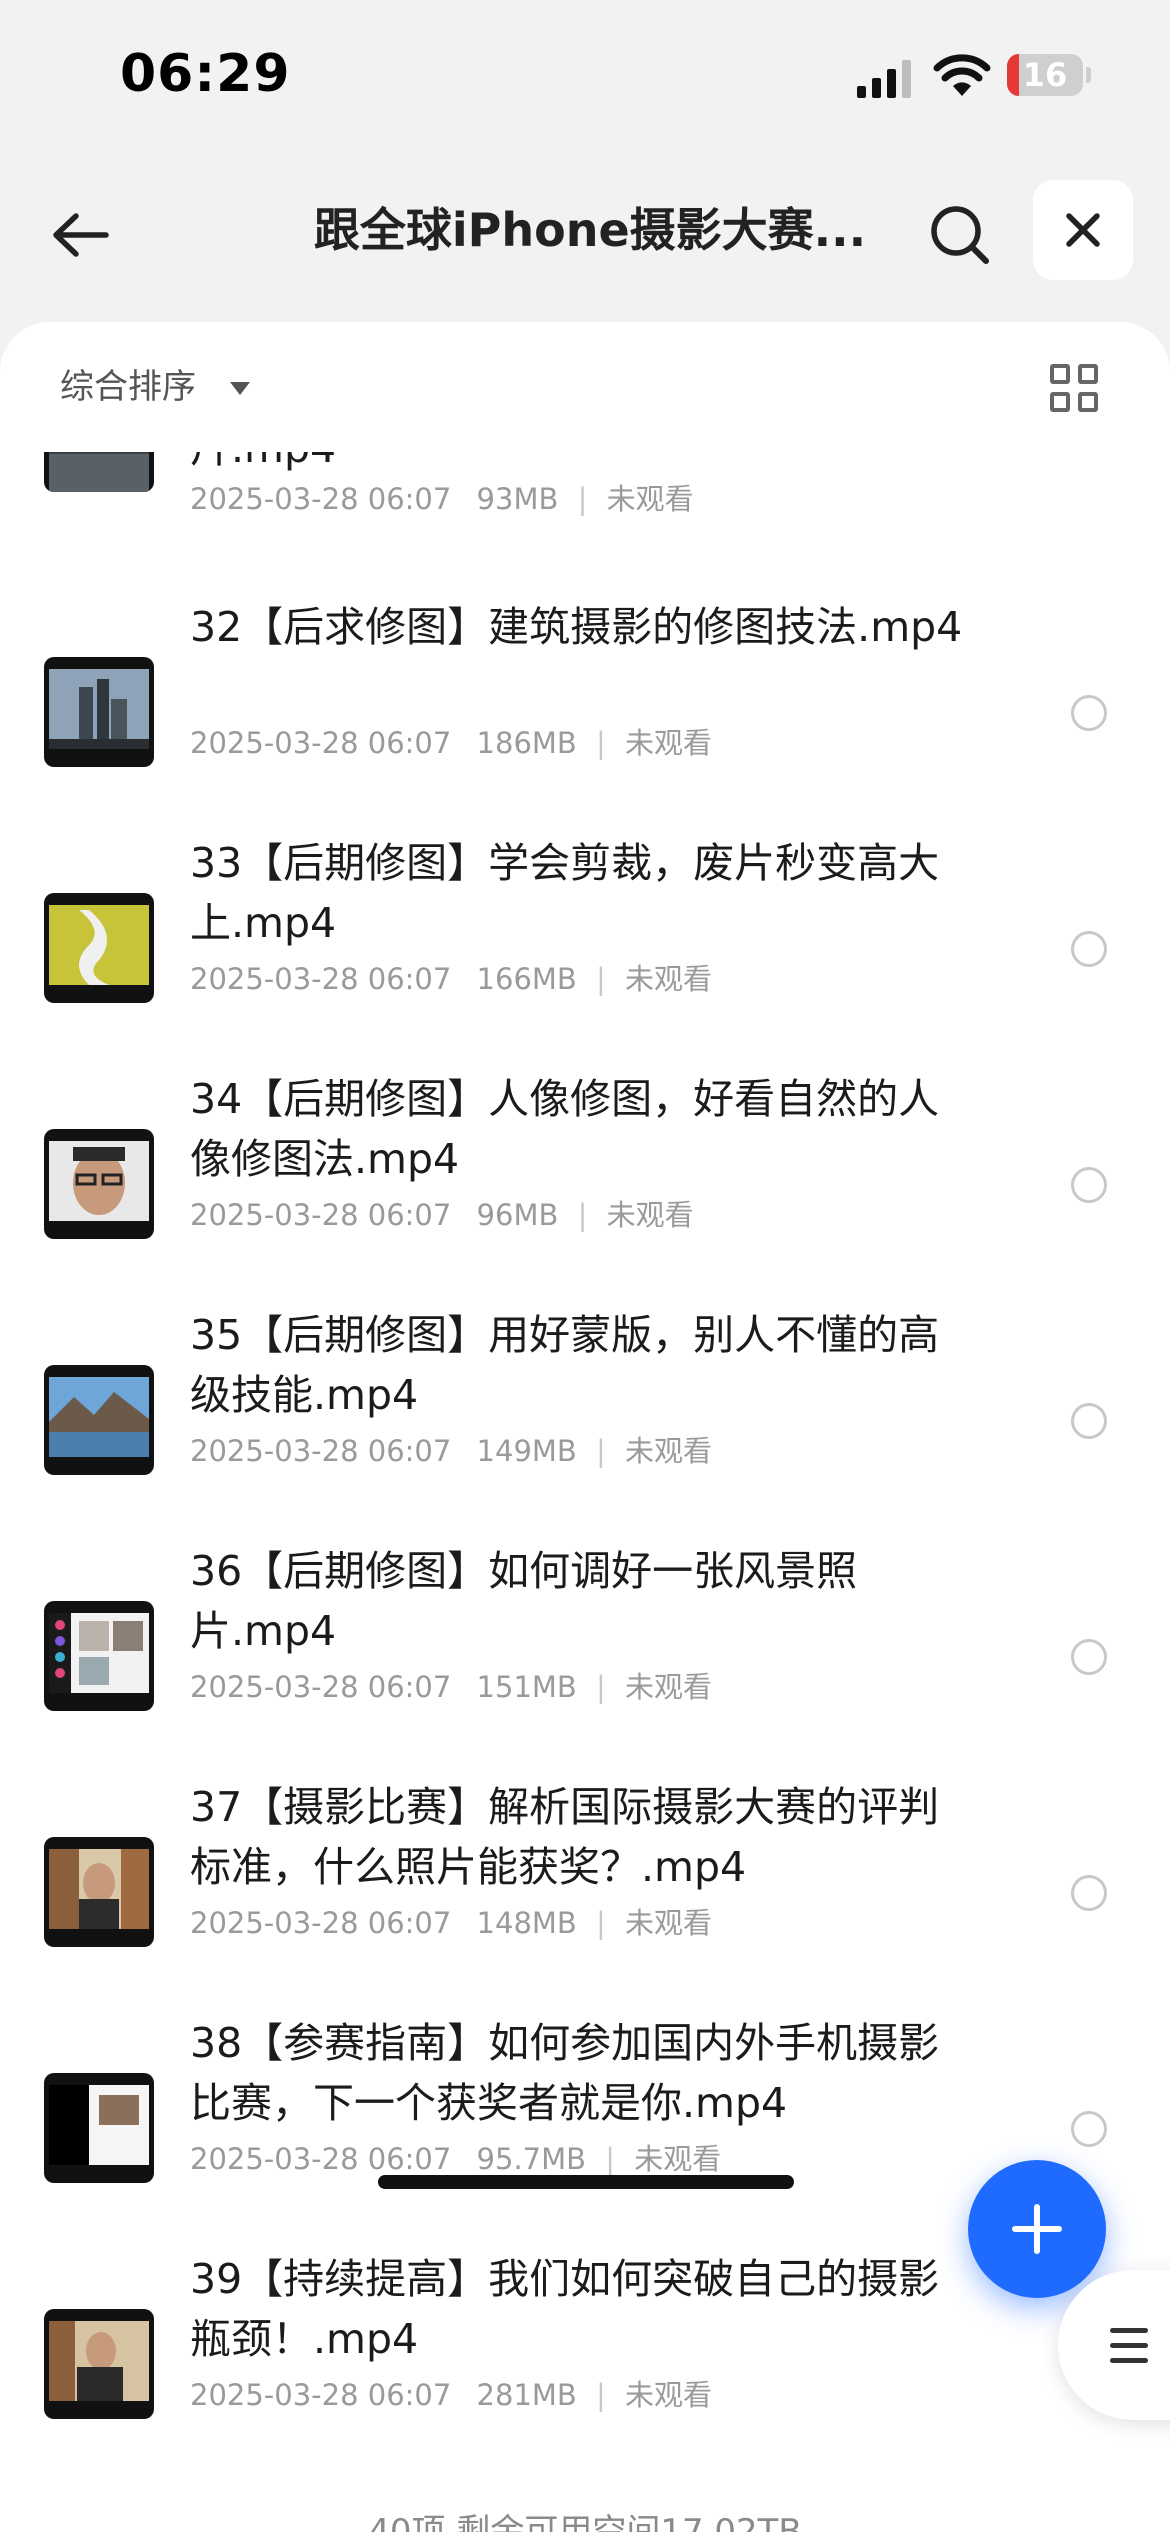 The image size is (1170, 2532). What do you see at coordinates (526, 1451) in the screenshot?
I see `file-size: 149MB` at bounding box center [526, 1451].